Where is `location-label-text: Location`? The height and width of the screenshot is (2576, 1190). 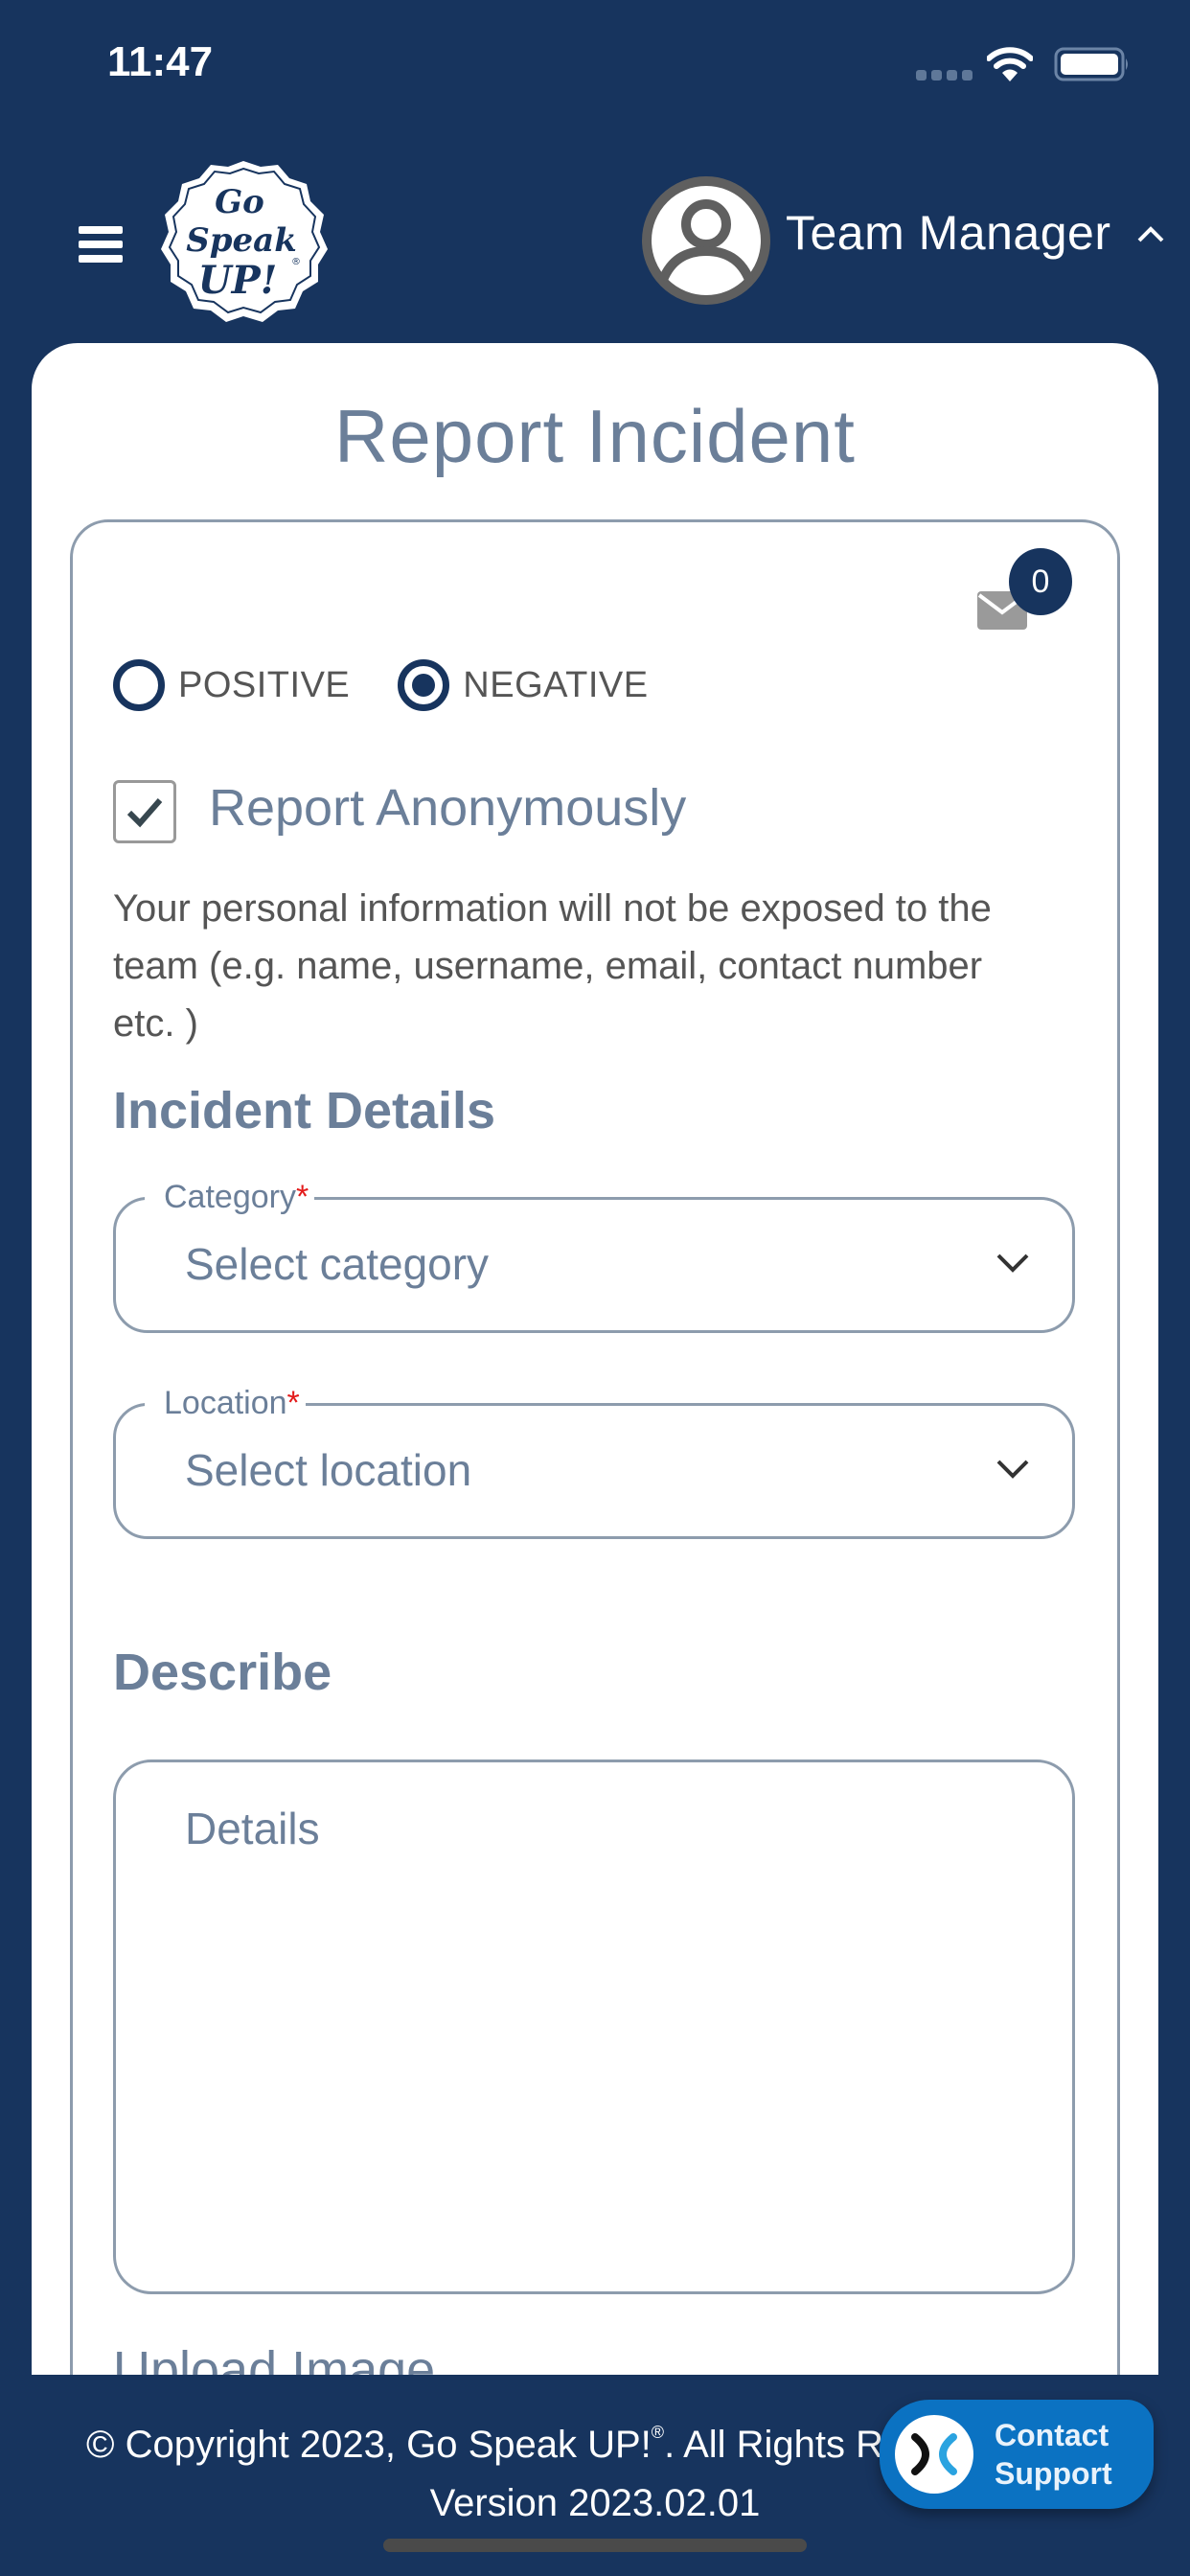 location-label-text: Location is located at coordinates (226, 1403).